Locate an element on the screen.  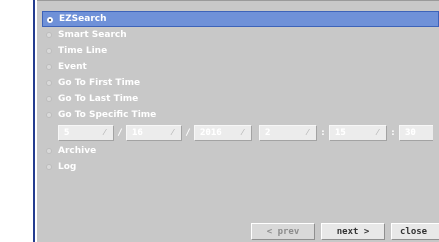
option-smart-search: Smart Search is located at coordinates (240, 35).